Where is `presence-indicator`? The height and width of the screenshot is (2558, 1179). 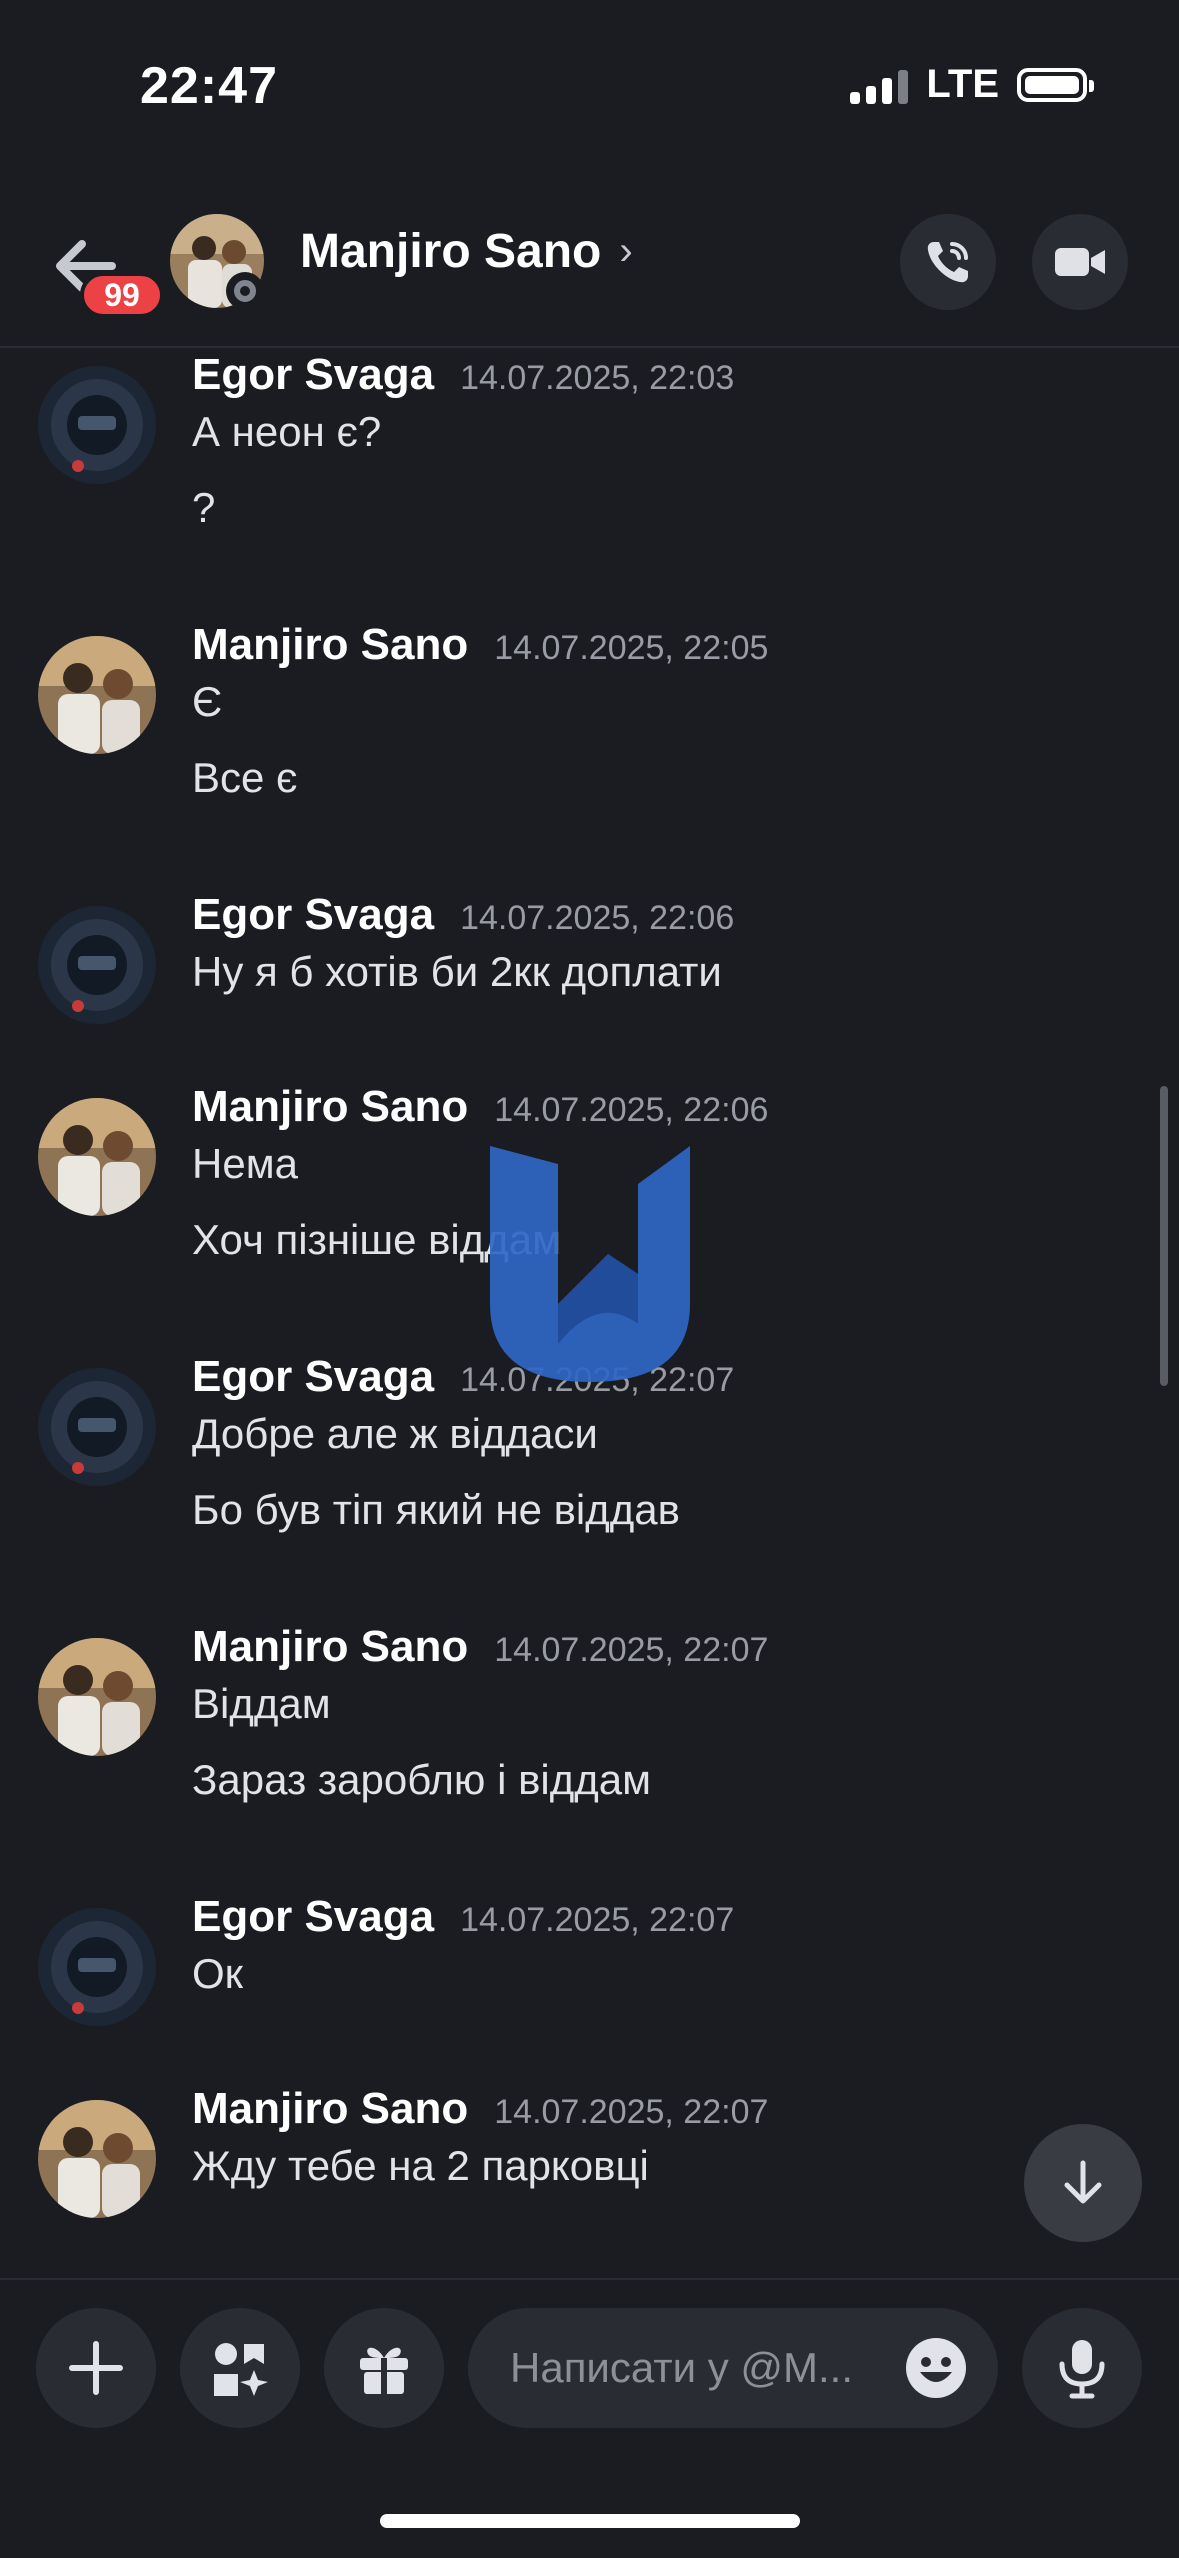 presence-indicator is located at coordinates (245, 291).